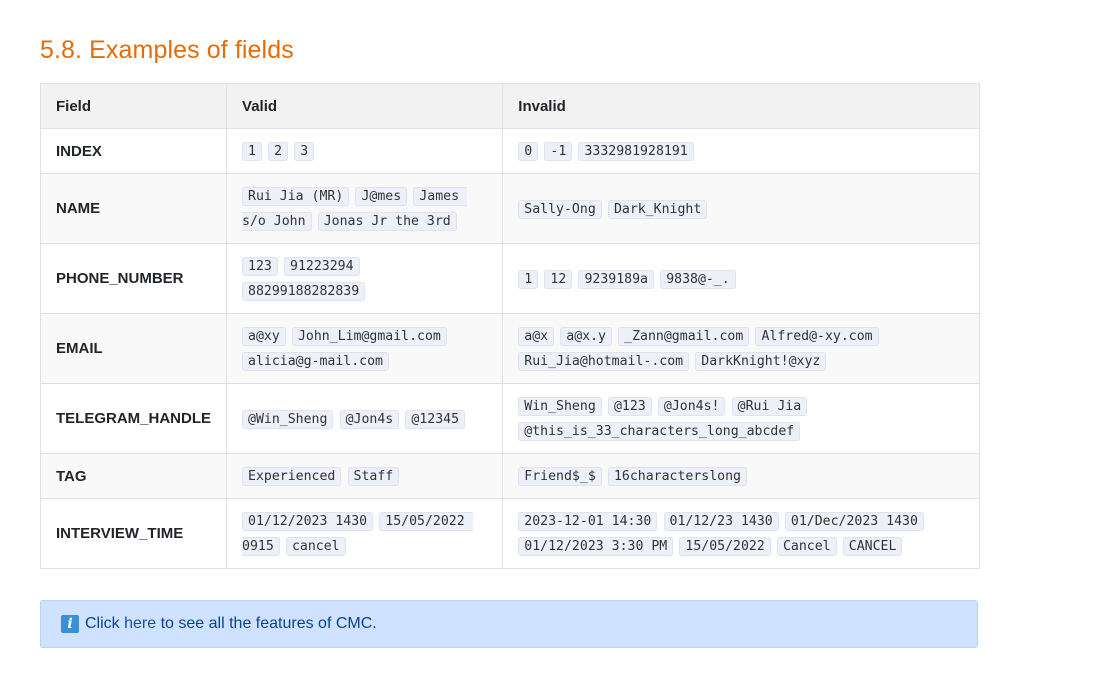 This screenshot has height=680, width=1097. What do you see at coordinates (133, 278) in the screenshot?
I see `field-name-cell: PHONE_NUMBER` at bounding box center [133, 278].